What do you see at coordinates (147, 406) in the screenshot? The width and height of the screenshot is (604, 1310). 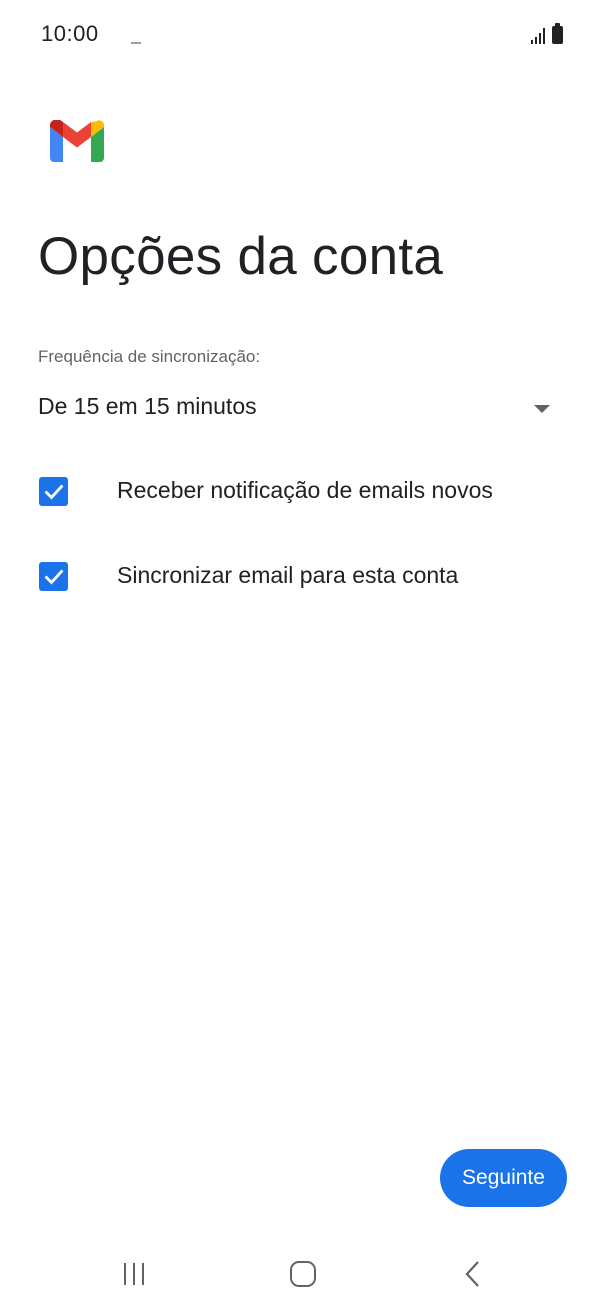 I see `sync-frequency-value: De 15 em 15 minutos` at bounding box center [147, 406].